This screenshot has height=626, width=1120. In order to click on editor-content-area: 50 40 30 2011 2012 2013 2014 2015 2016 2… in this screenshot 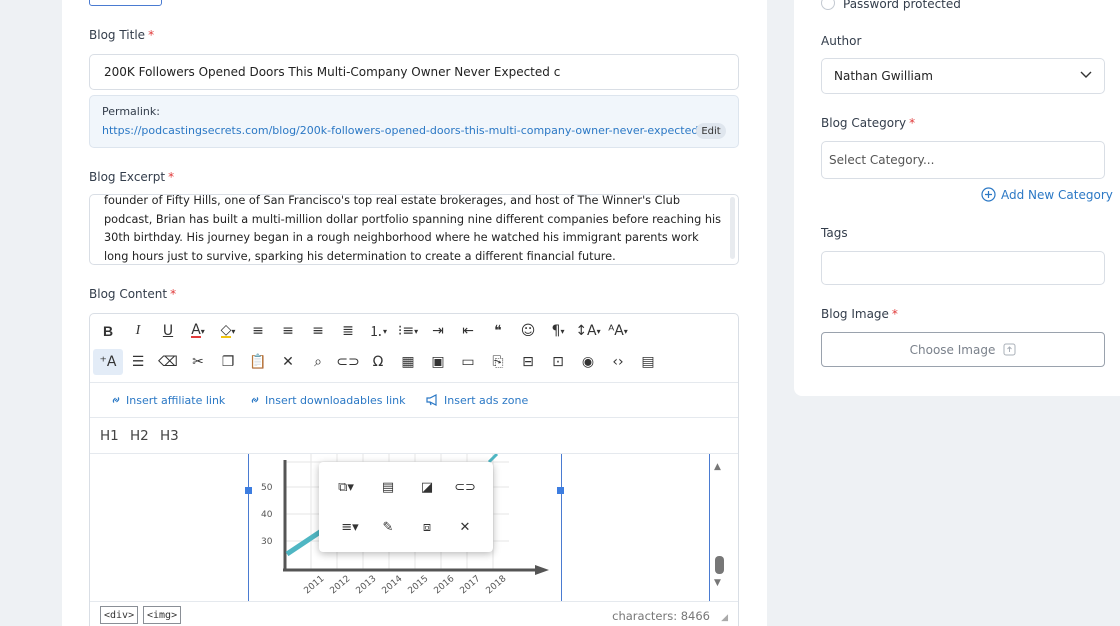, I will do `click(414, 527)`.